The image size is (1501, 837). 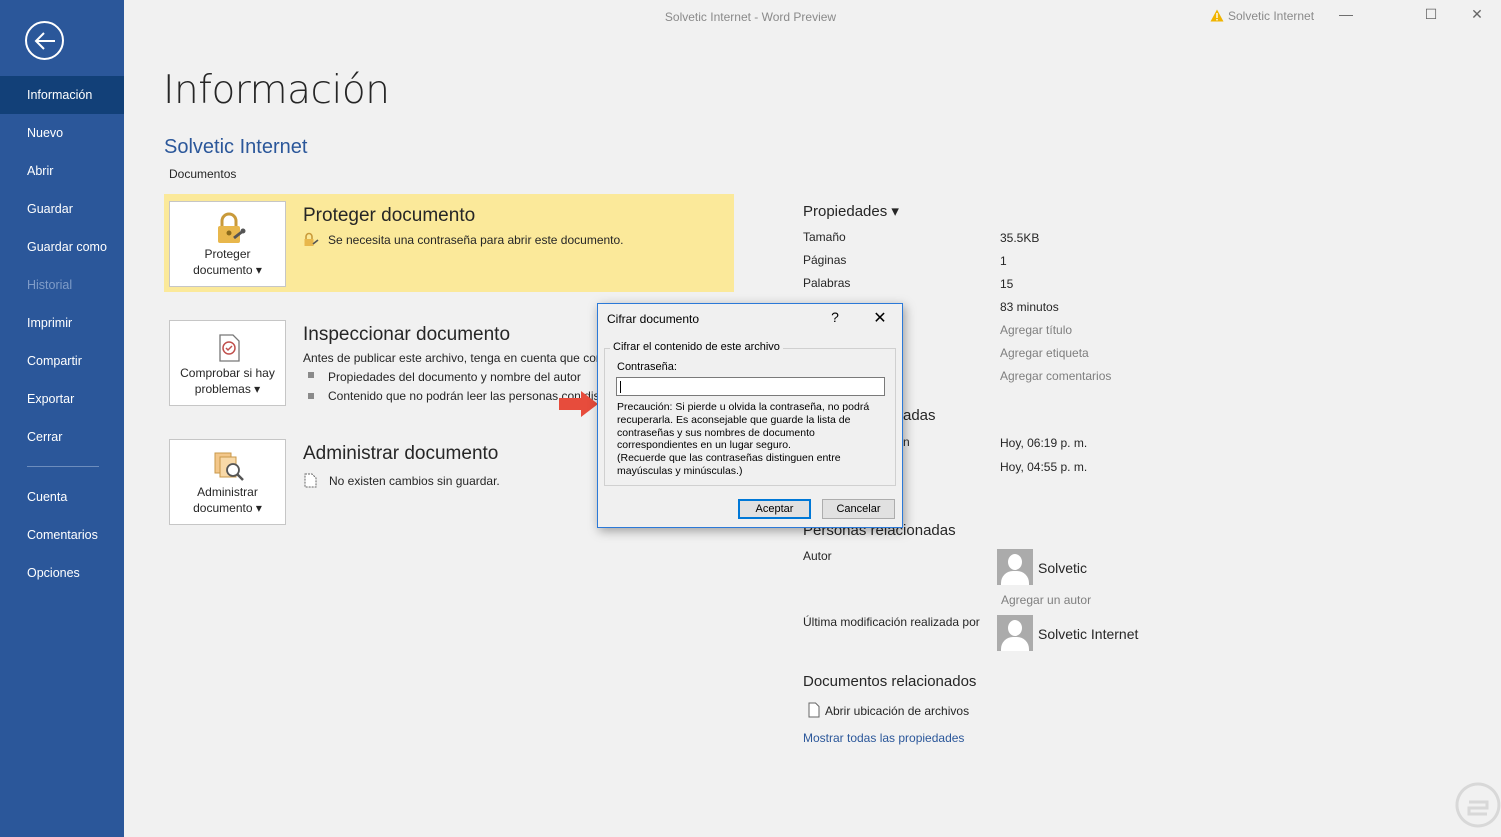 What do you see at coordinates (62, 247) in the screenshot?
I see `sidebar-item-guardar-como: Guardar como` at bounding box center [62, 247].